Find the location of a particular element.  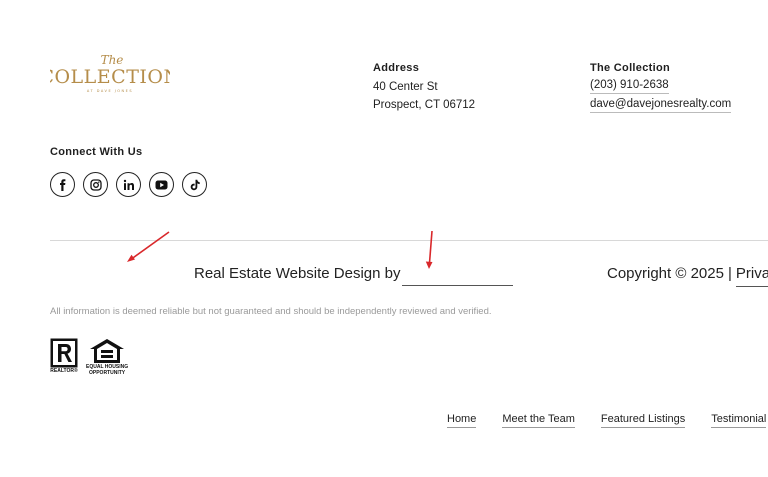

svg-text: AT DAVE JONES is located at coordinates (110, 91).